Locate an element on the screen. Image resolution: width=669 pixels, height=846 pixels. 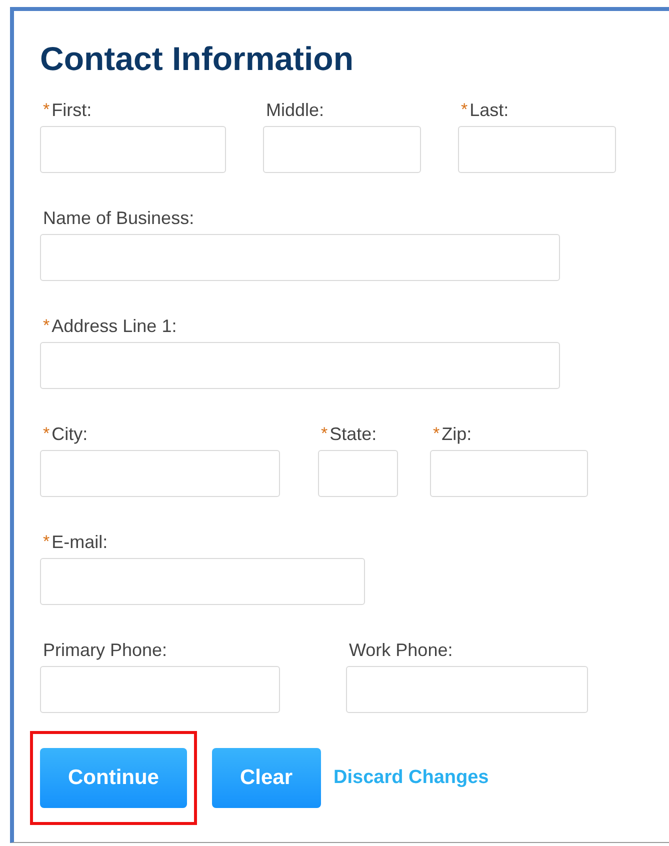
field-label: Last: is located at coordinates (489, 110).